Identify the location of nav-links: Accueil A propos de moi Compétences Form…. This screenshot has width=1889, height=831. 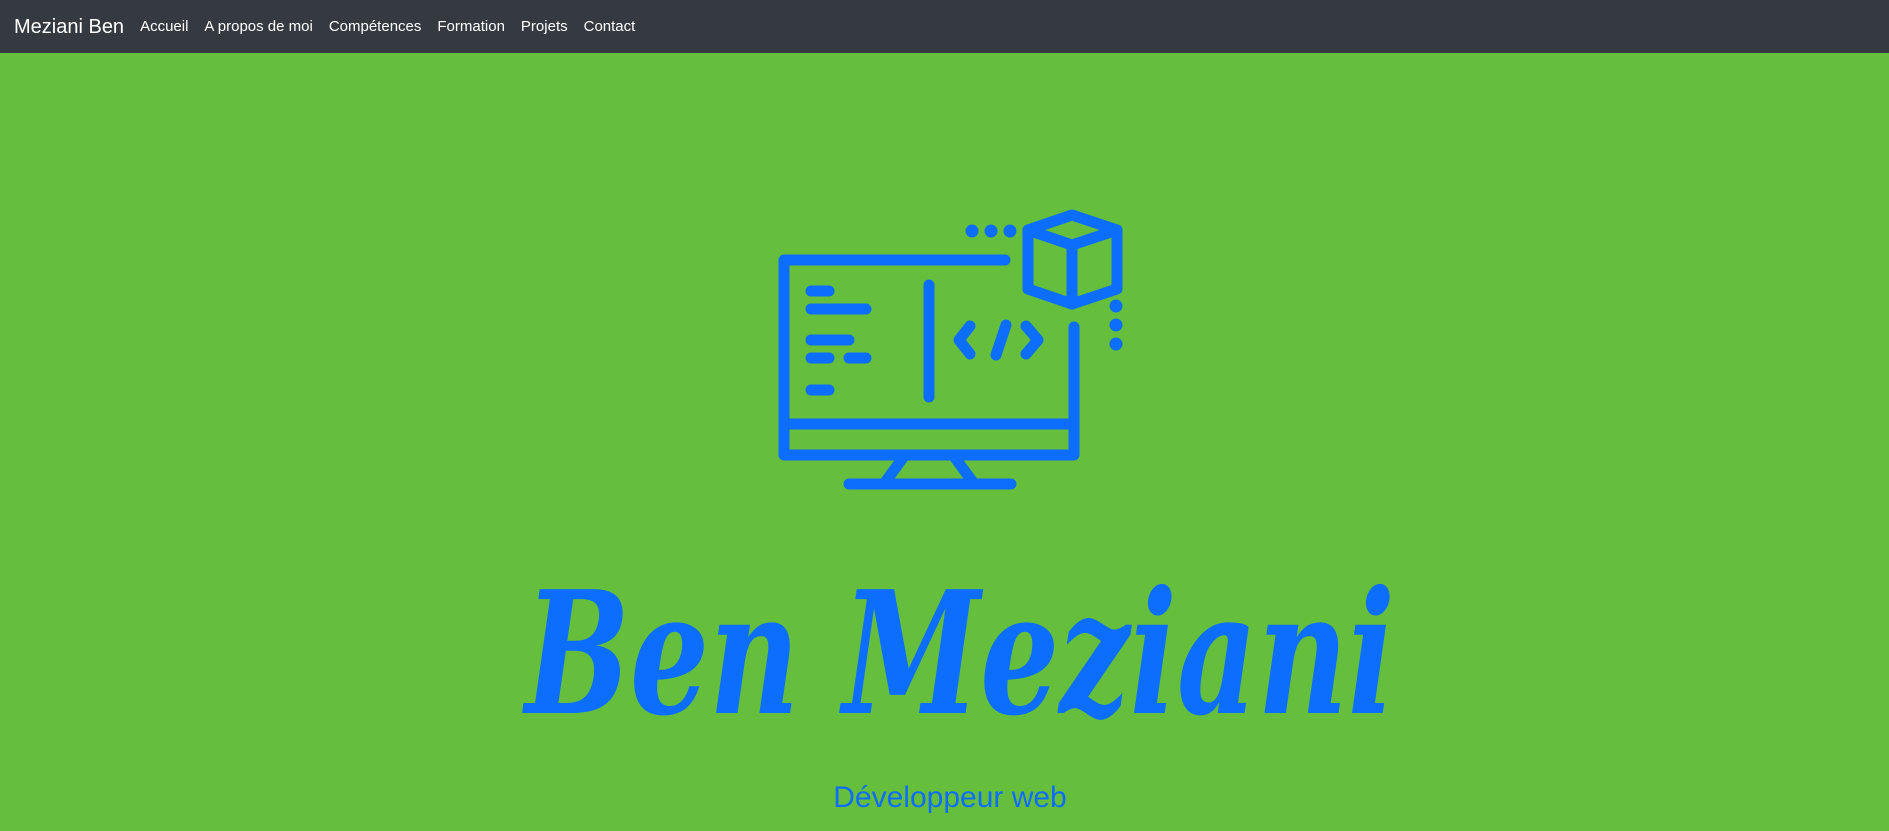
(387, 27).